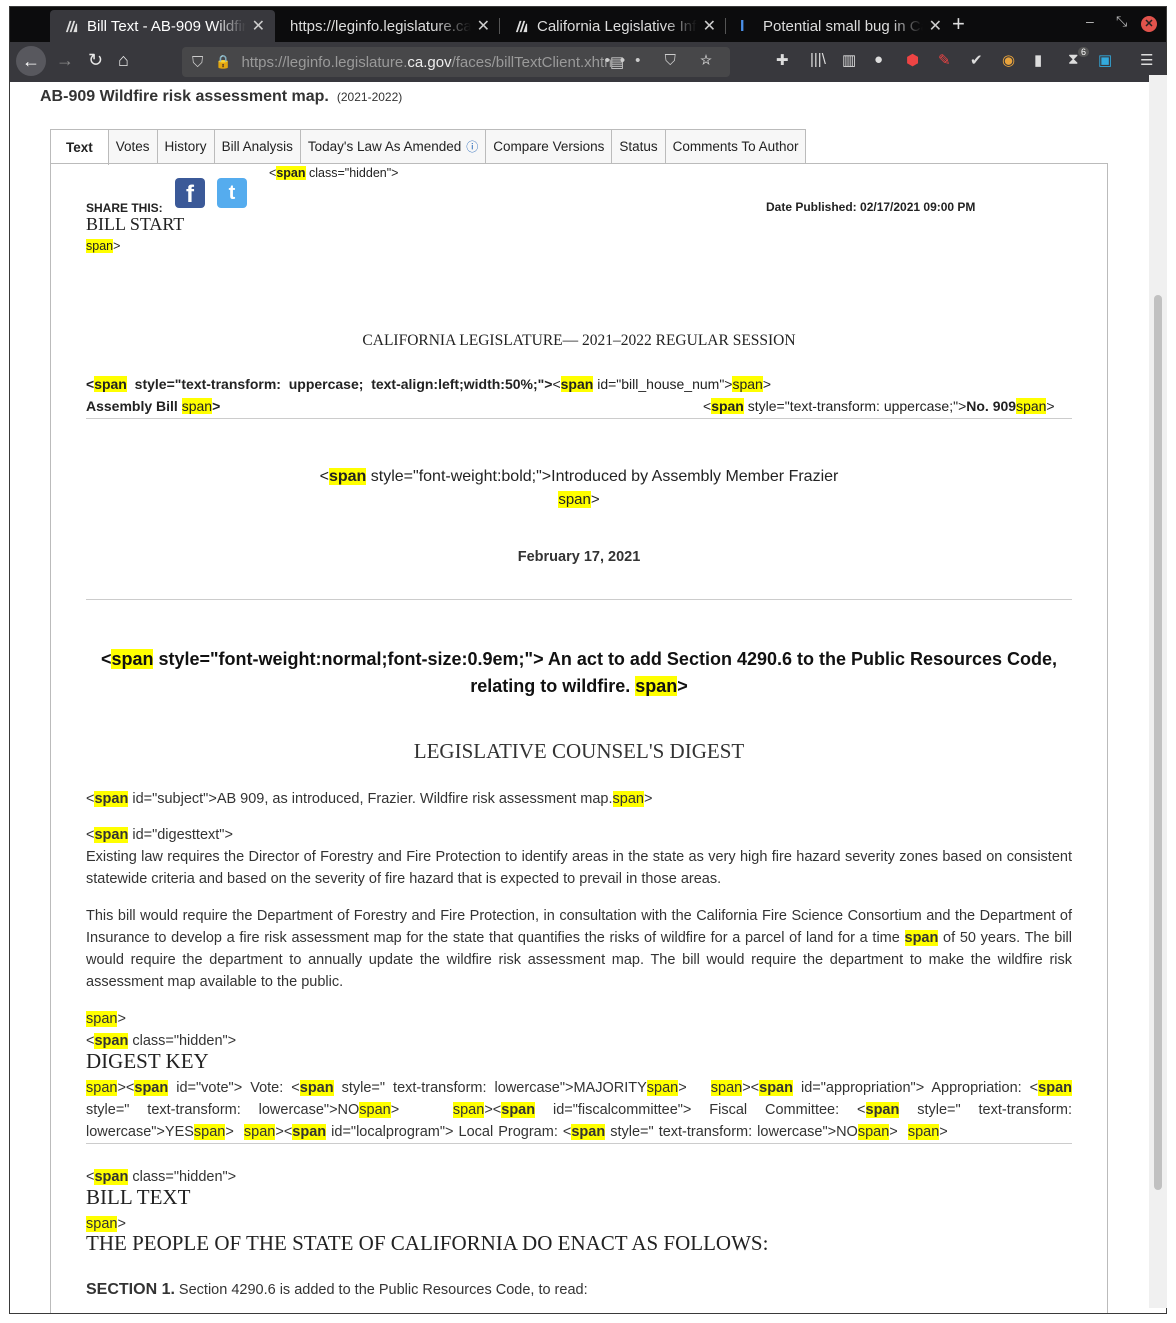 The height and width of the screenshot is (1323, 1176). Describe the element at coordinates (124, 208) in the screenshot. I see `share-label: SHARE THIS:` at that location.